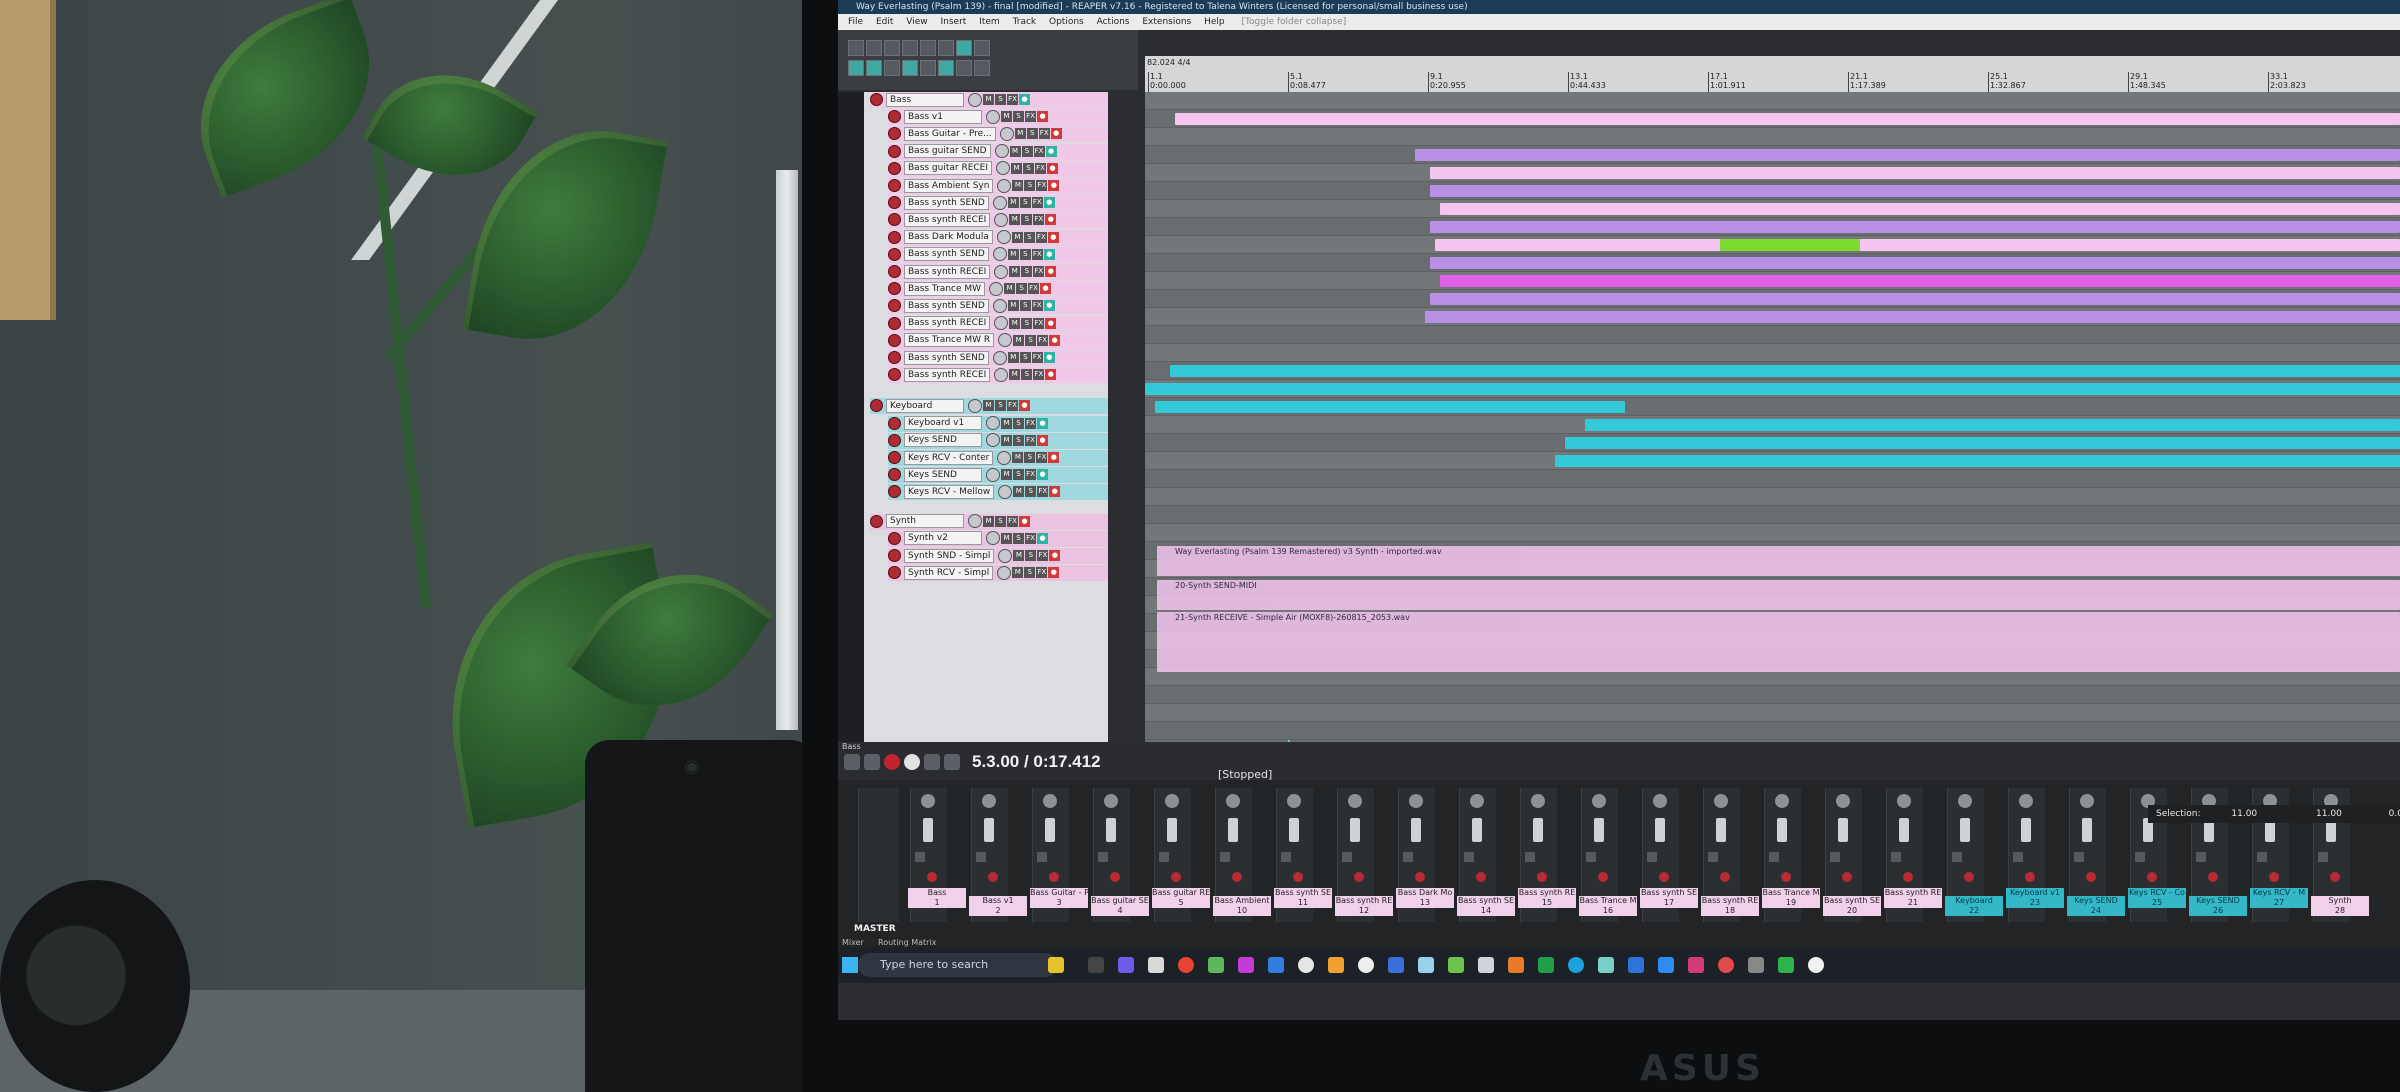  Describe the element at coordinates (998, 237) in the screenshot. I see `track-header: Bass Dark Modula M S FX ●` at that location.